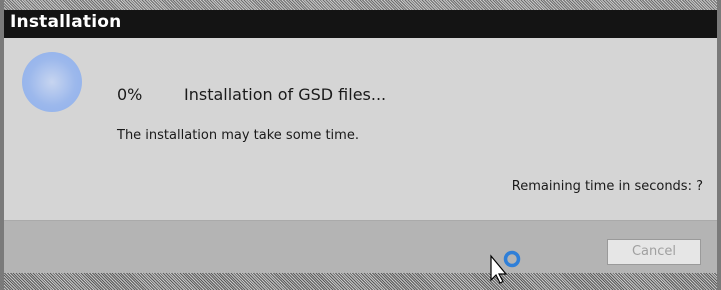 The height and width of the screenshot is (290, 721). What do you see at coordinates (238, 135) in the screenshot?
I see `progress-subtext: The installation may take some time.` at bounding box center [238, 135].